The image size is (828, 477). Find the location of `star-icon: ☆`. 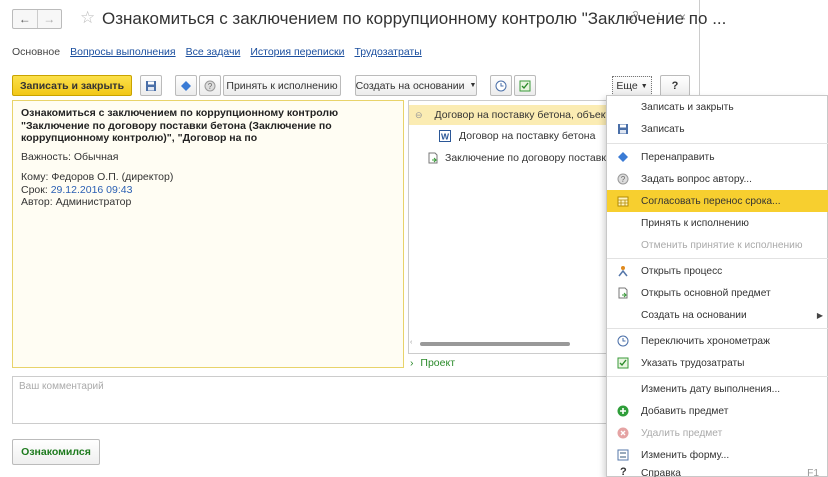

star-icon: ☆ is located at coordinates (87, 18).